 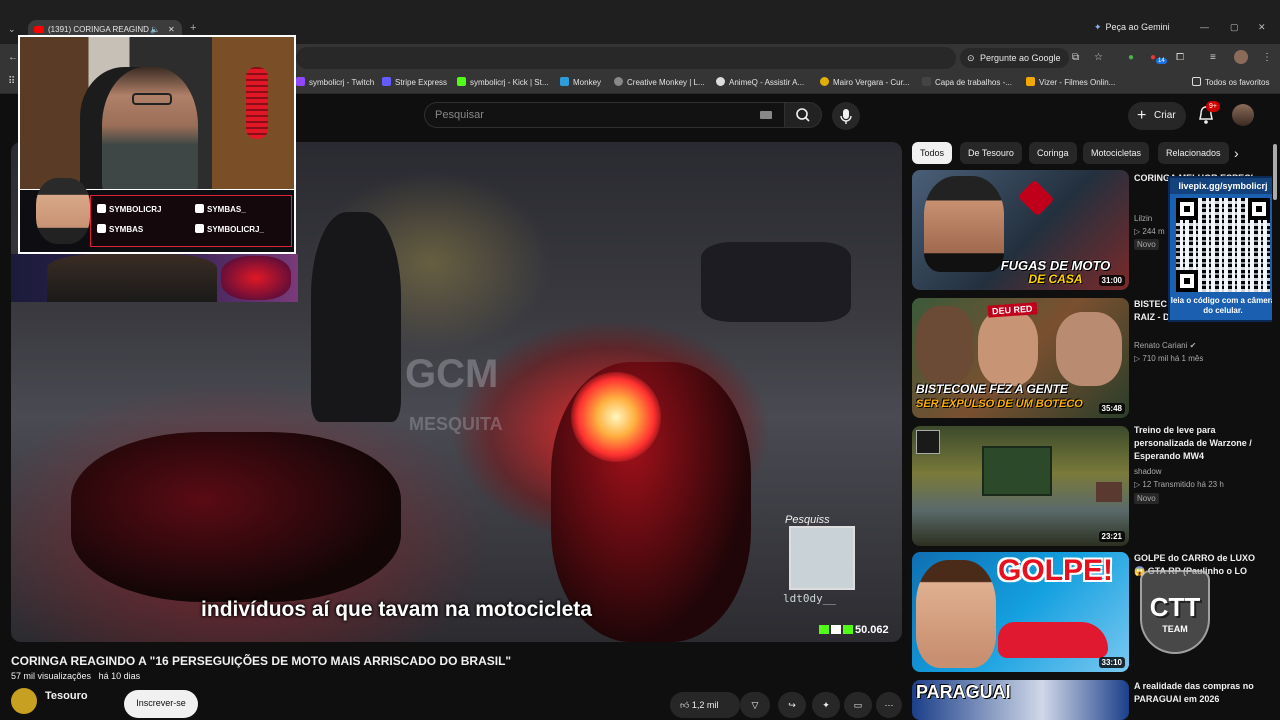 I want to click on thumbs-down-icon: ▽, so click(x=755, y=705).